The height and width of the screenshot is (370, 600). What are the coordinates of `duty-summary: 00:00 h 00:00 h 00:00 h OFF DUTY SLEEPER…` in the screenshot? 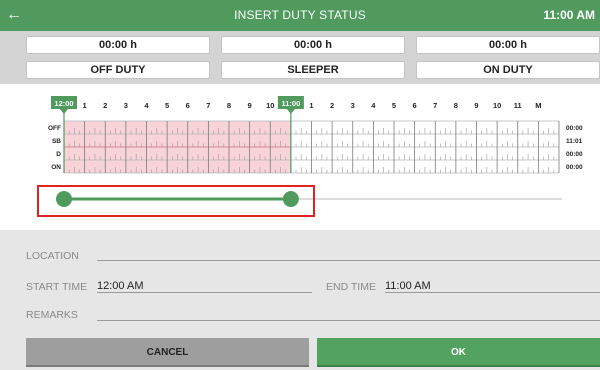 It's located at (300, 57).